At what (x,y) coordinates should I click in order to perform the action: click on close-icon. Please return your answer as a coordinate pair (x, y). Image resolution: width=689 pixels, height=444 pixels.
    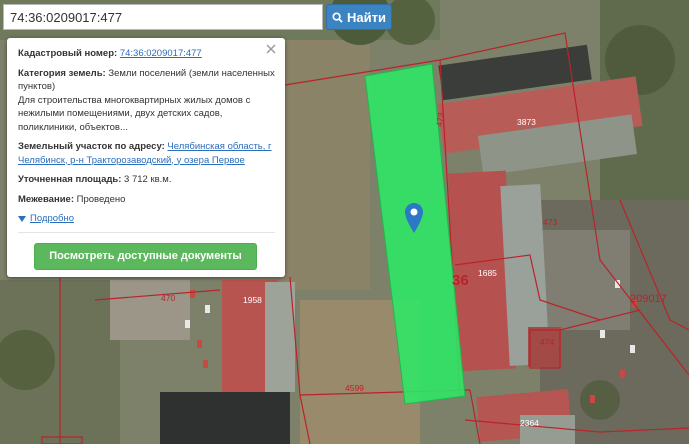
    Looking at the image, I should click on (271, 49).